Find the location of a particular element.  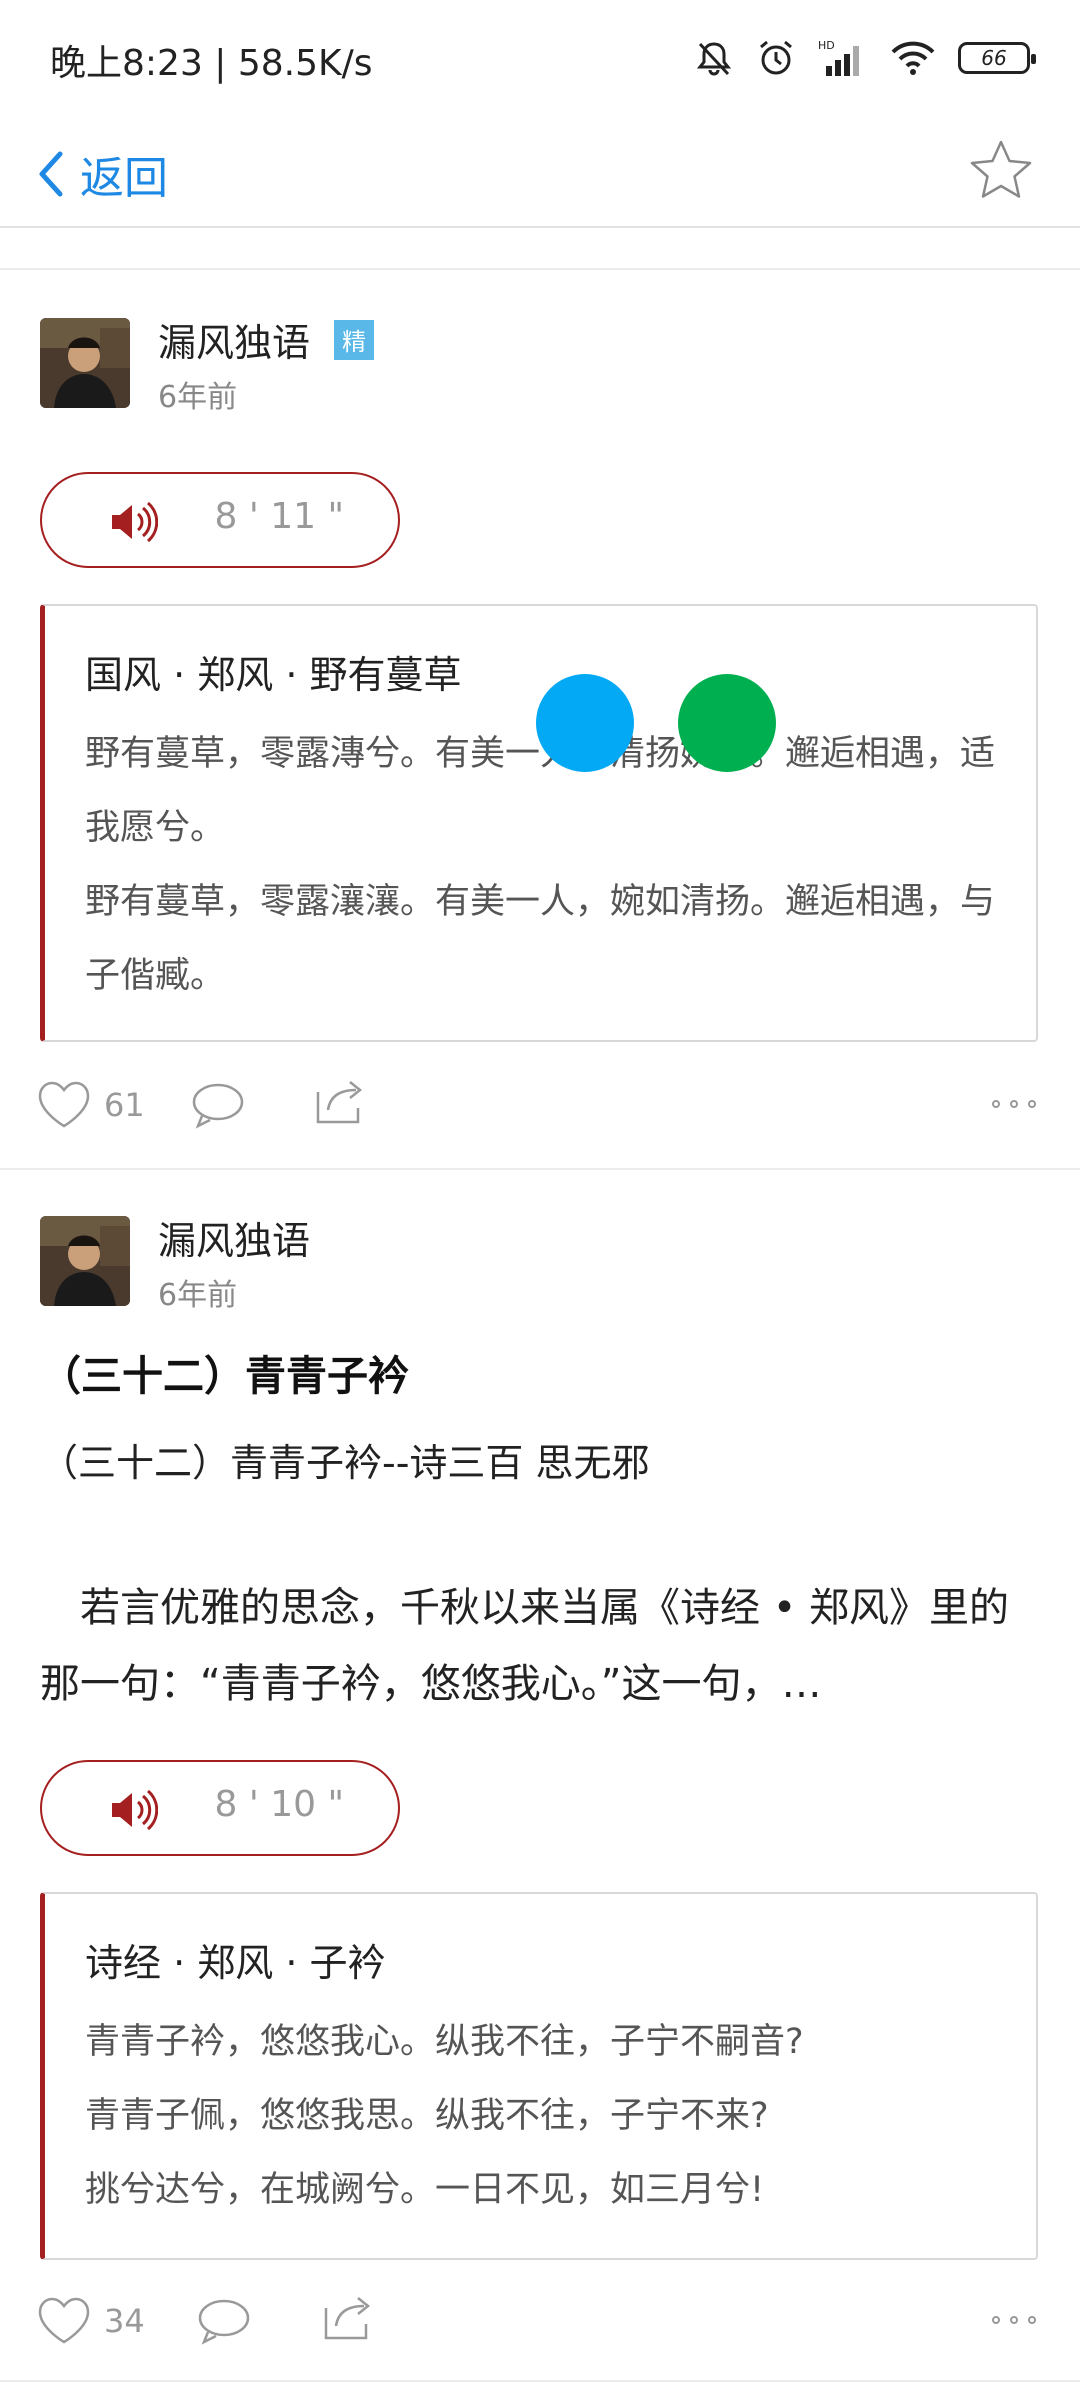

post-actions: 61 is located at coordinates (540, 1105).